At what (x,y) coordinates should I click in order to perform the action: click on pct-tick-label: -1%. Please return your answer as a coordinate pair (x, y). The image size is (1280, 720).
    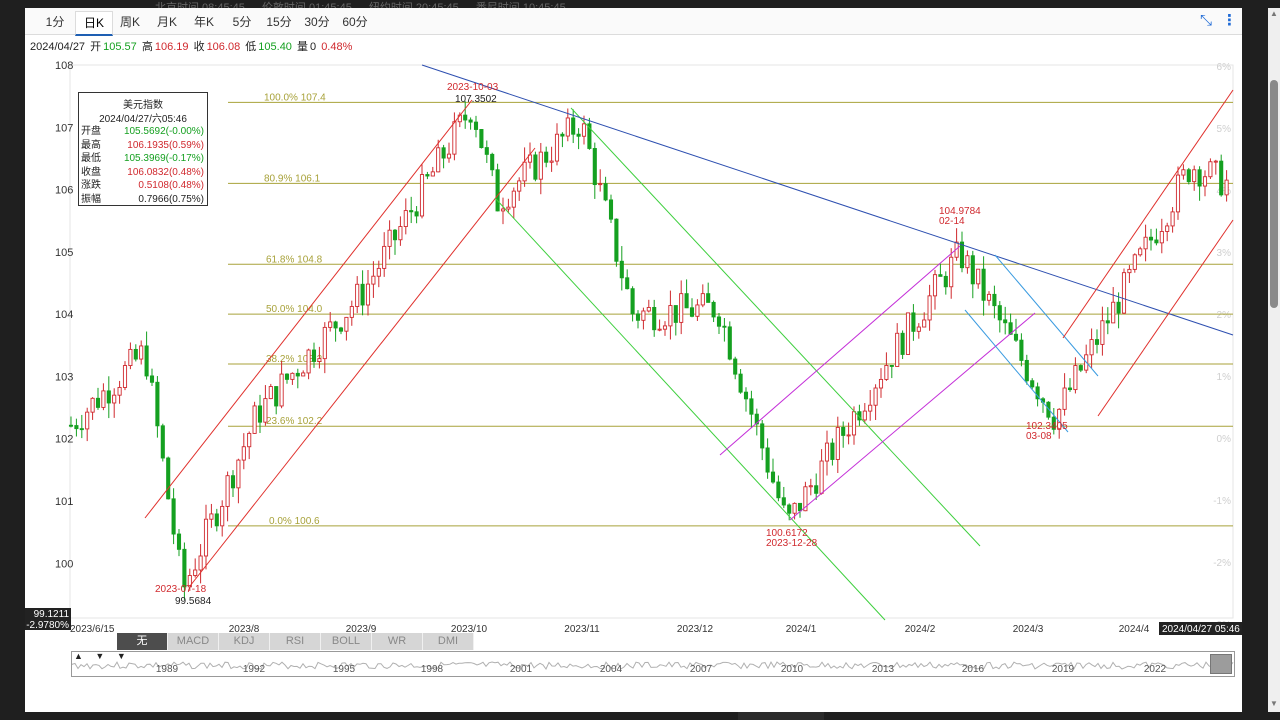
    Looking at the image, I should click on (1222, 501).